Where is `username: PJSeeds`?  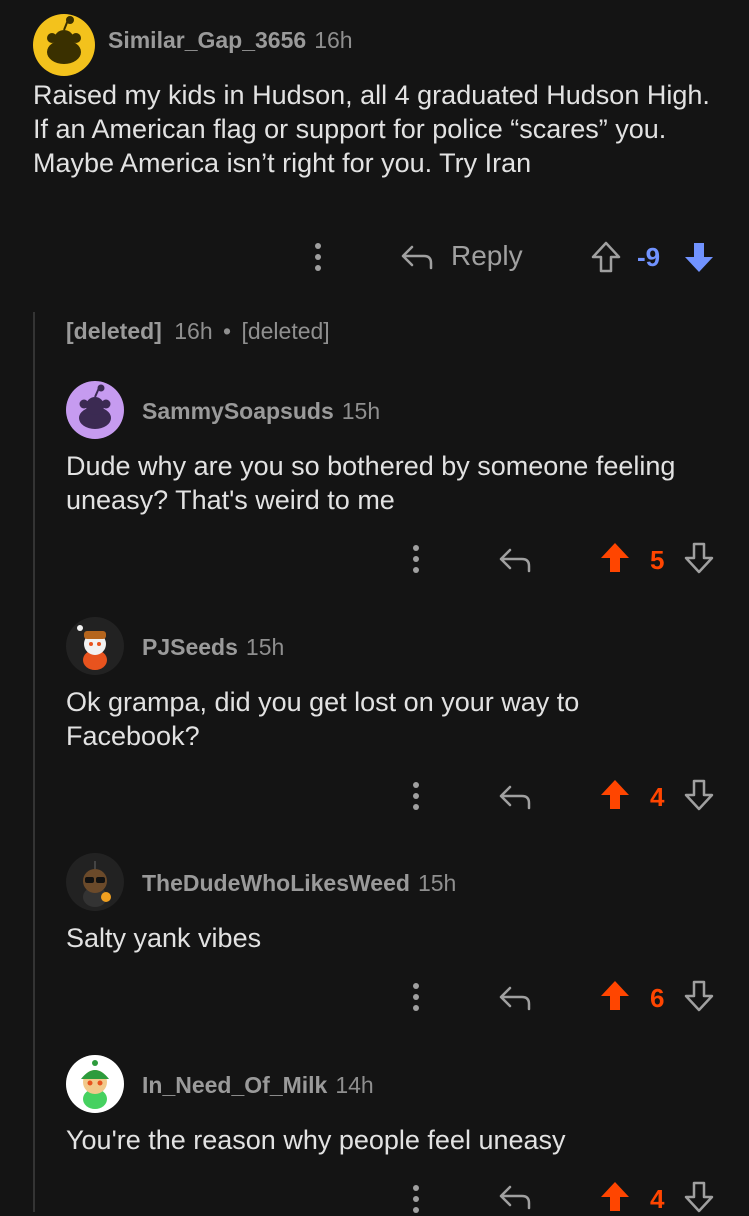 username: PJSeeds is located at coordinates (190, 647).